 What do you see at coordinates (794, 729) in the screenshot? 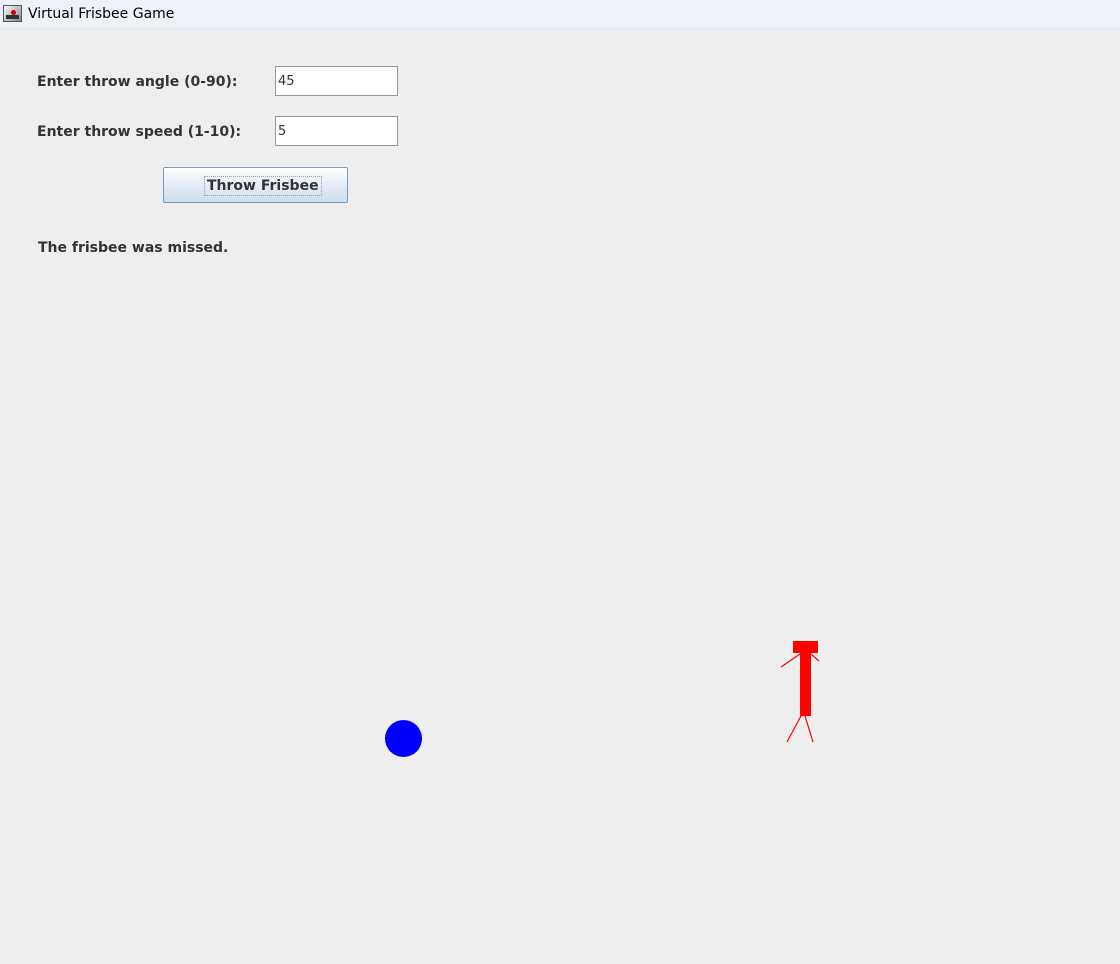
I see `player-left-leg` at bounding box center [794, 729].